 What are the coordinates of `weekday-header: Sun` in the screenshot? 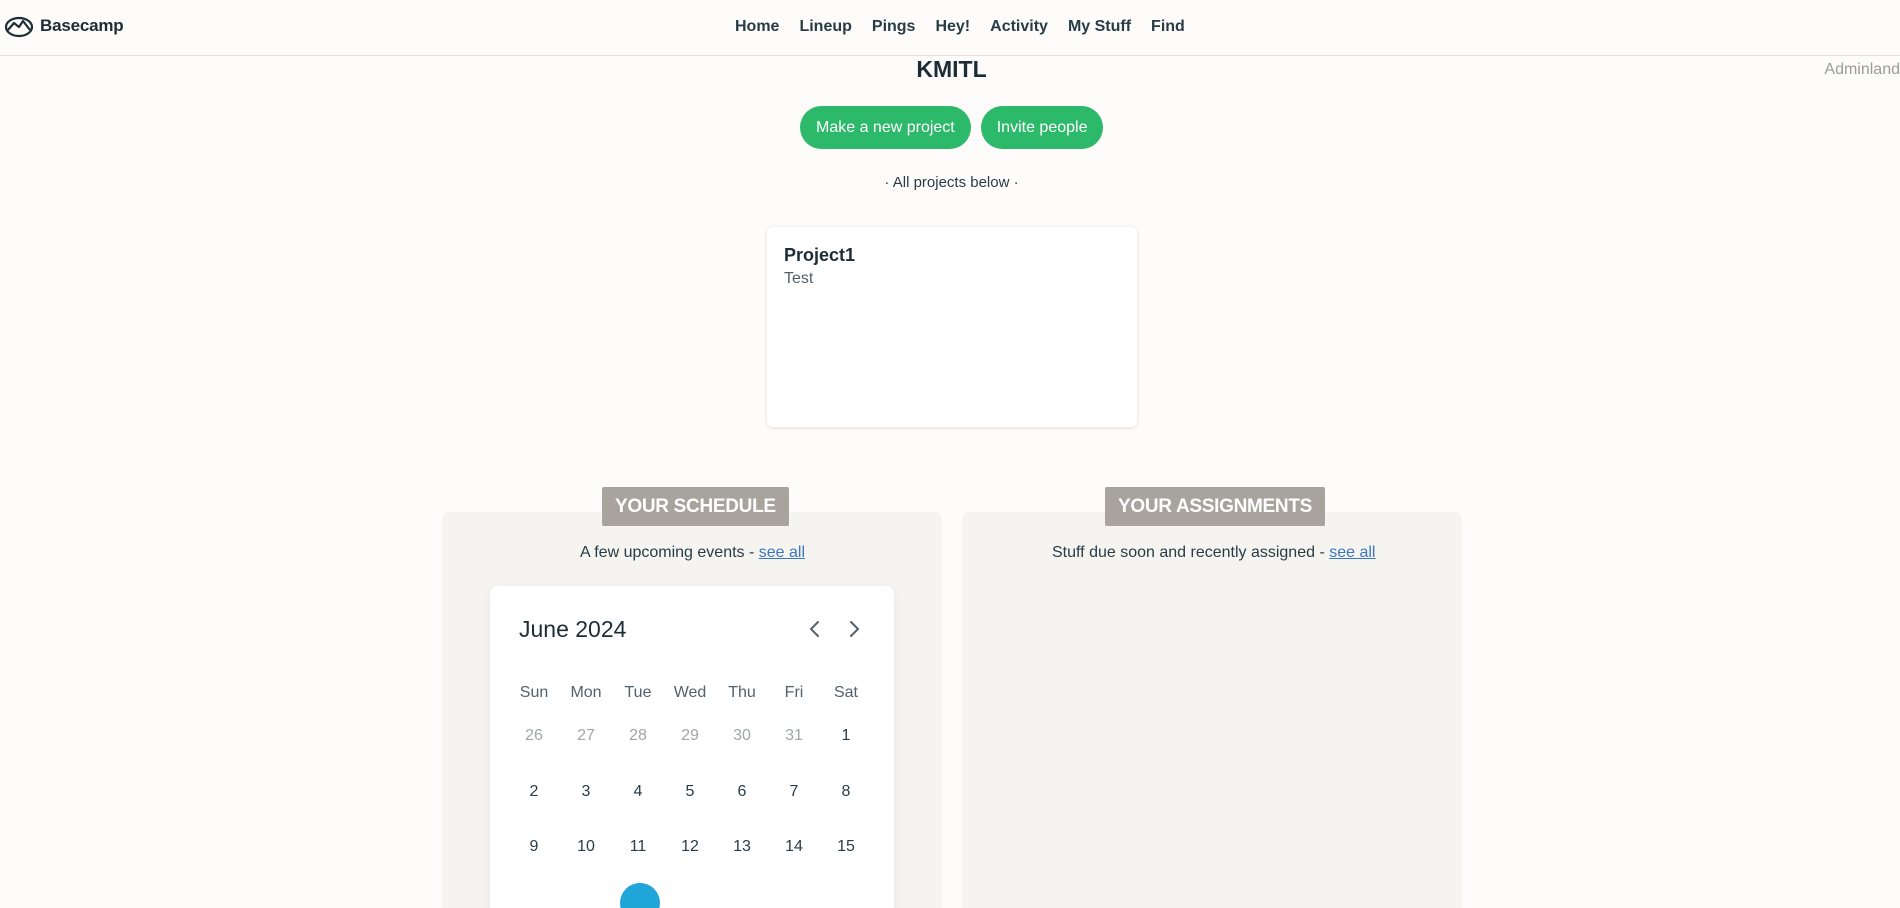 It's located at (534, 692).